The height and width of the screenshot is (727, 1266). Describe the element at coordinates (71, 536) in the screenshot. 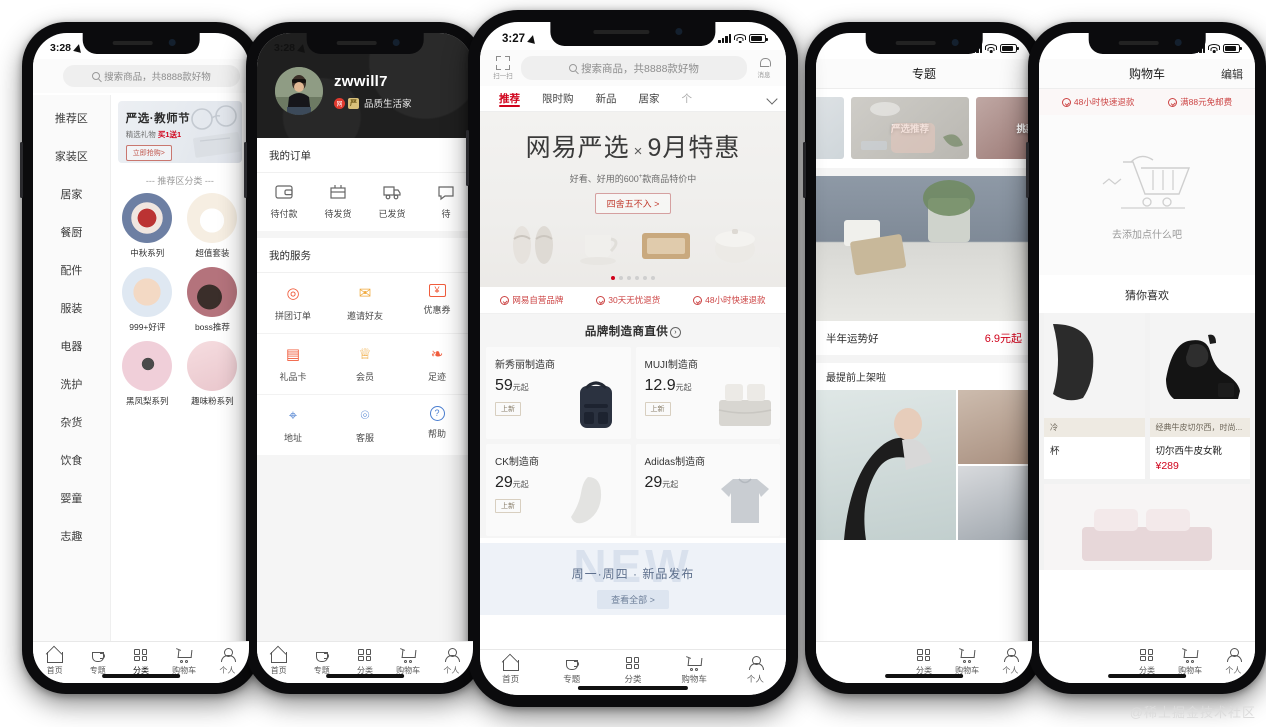

I see `sidebar-item-hobby: 志趣` at that location.